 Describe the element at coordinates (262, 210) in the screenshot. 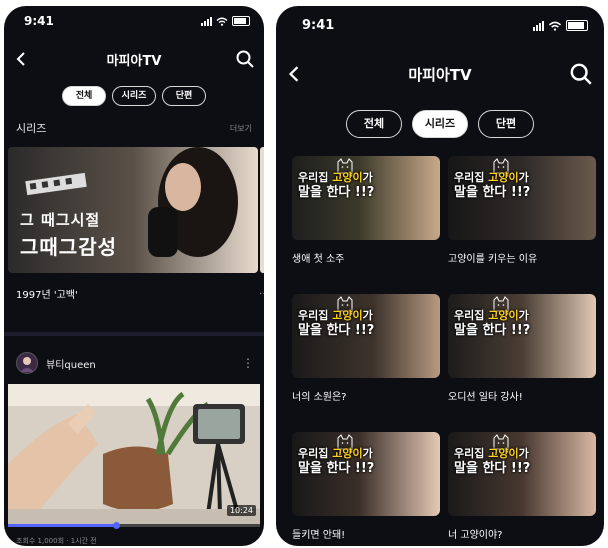

I see `next-series-thumbnail` at that location.